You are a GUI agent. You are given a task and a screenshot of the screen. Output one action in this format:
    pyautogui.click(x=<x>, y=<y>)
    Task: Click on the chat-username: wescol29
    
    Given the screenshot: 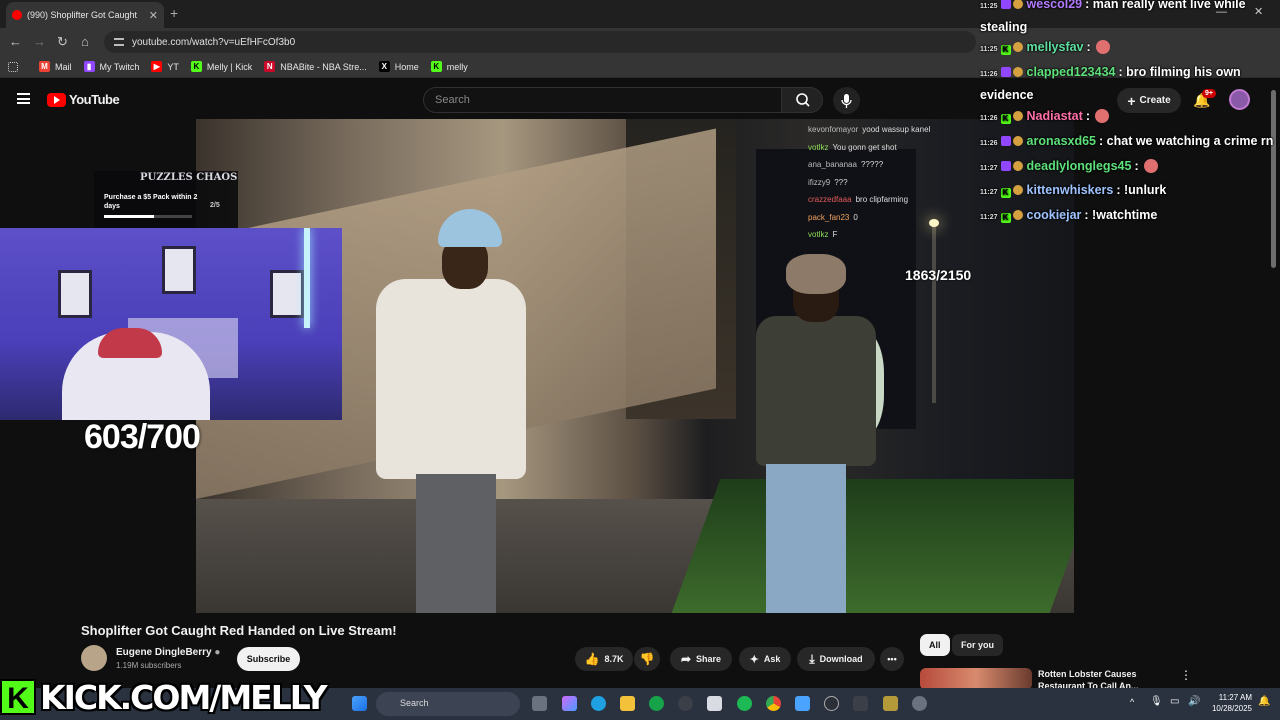 What is the action you would take?
    pyautogui.click(x=1054, y=5)
    